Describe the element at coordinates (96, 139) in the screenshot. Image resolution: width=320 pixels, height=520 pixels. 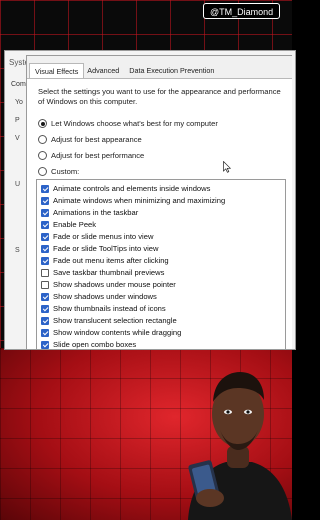
I see `option-label: Adjust for best appearance` at that location.